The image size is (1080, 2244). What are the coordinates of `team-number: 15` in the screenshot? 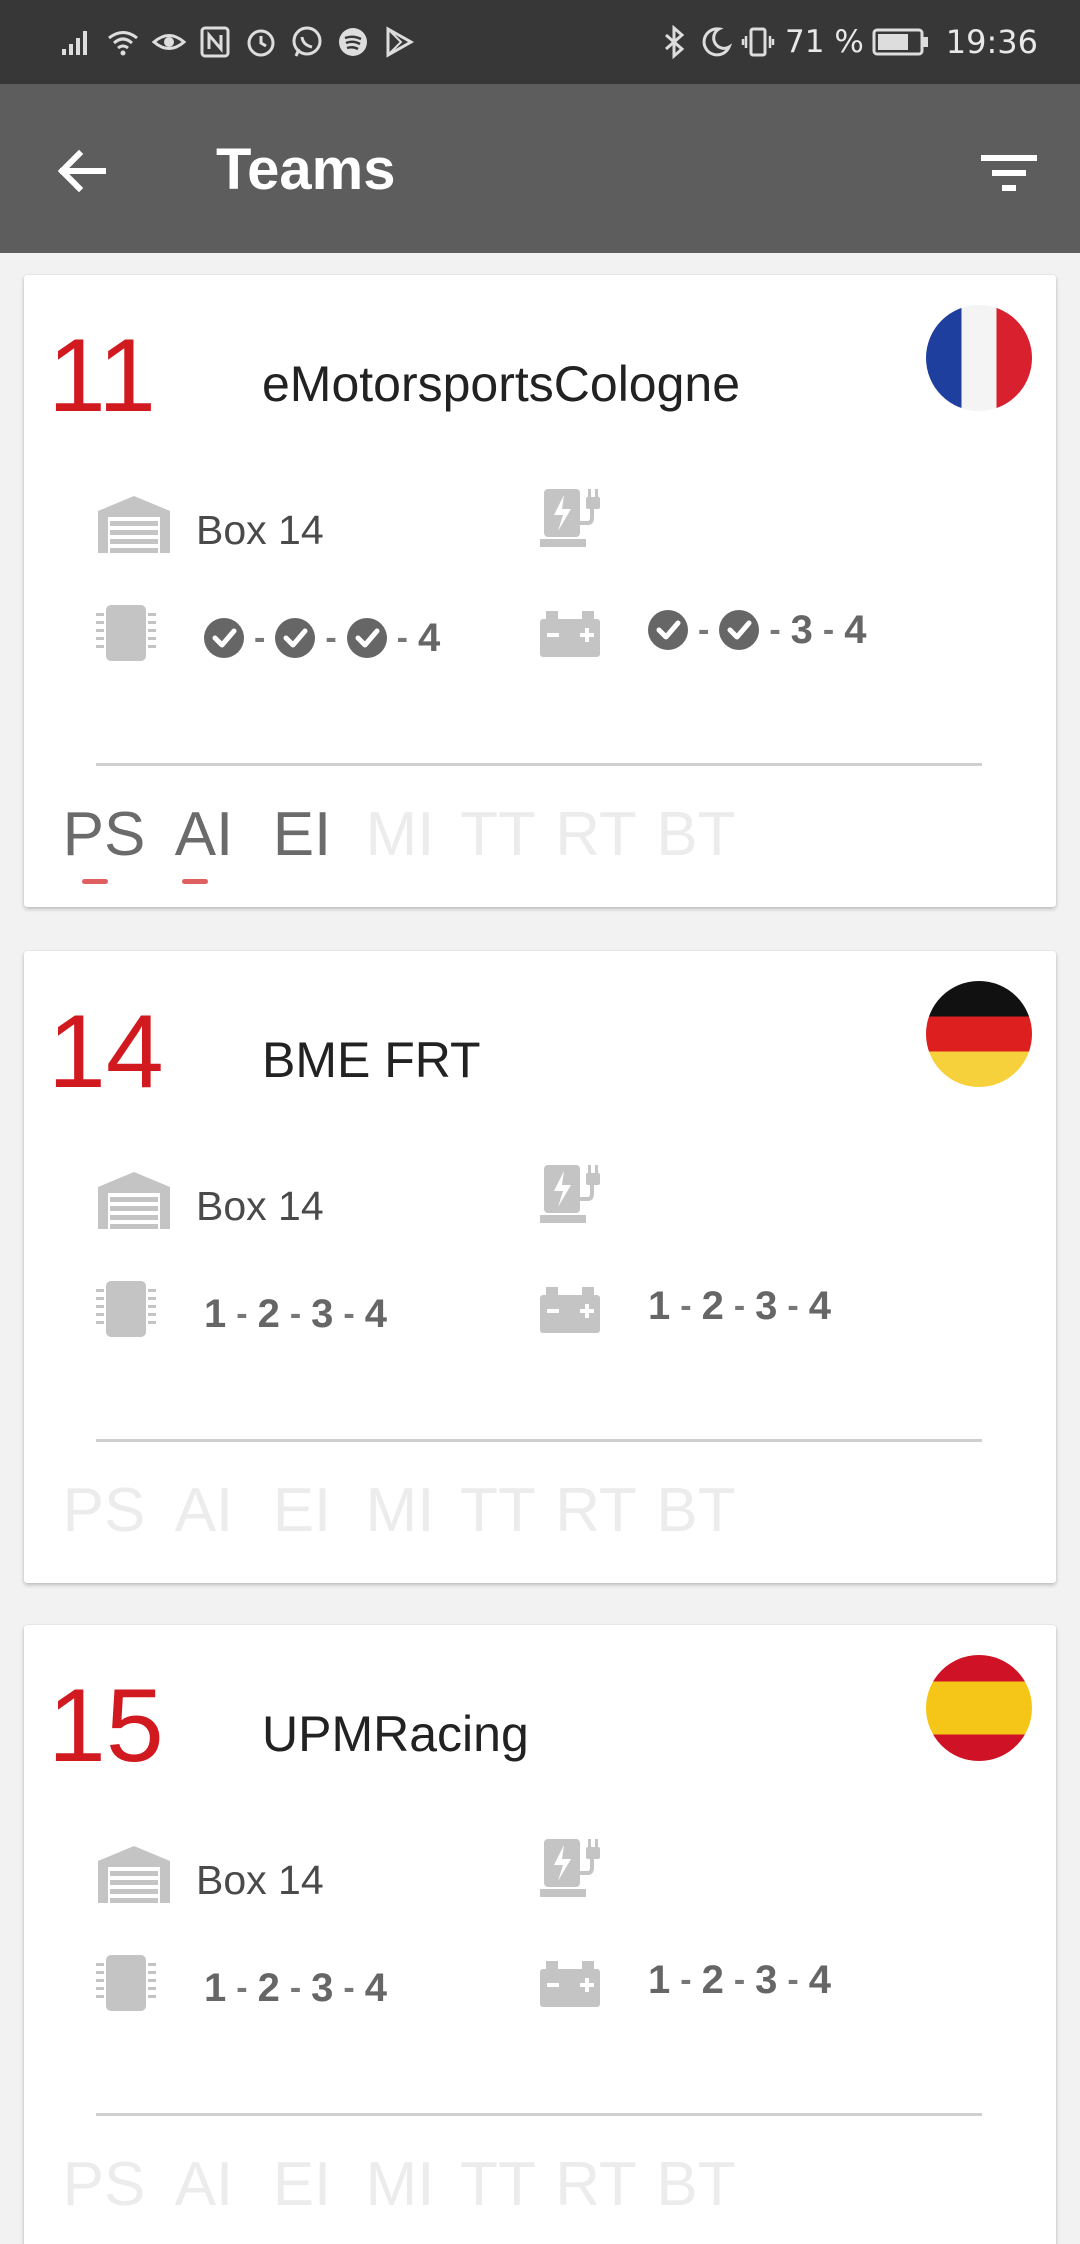 It's located at (106, 1726).